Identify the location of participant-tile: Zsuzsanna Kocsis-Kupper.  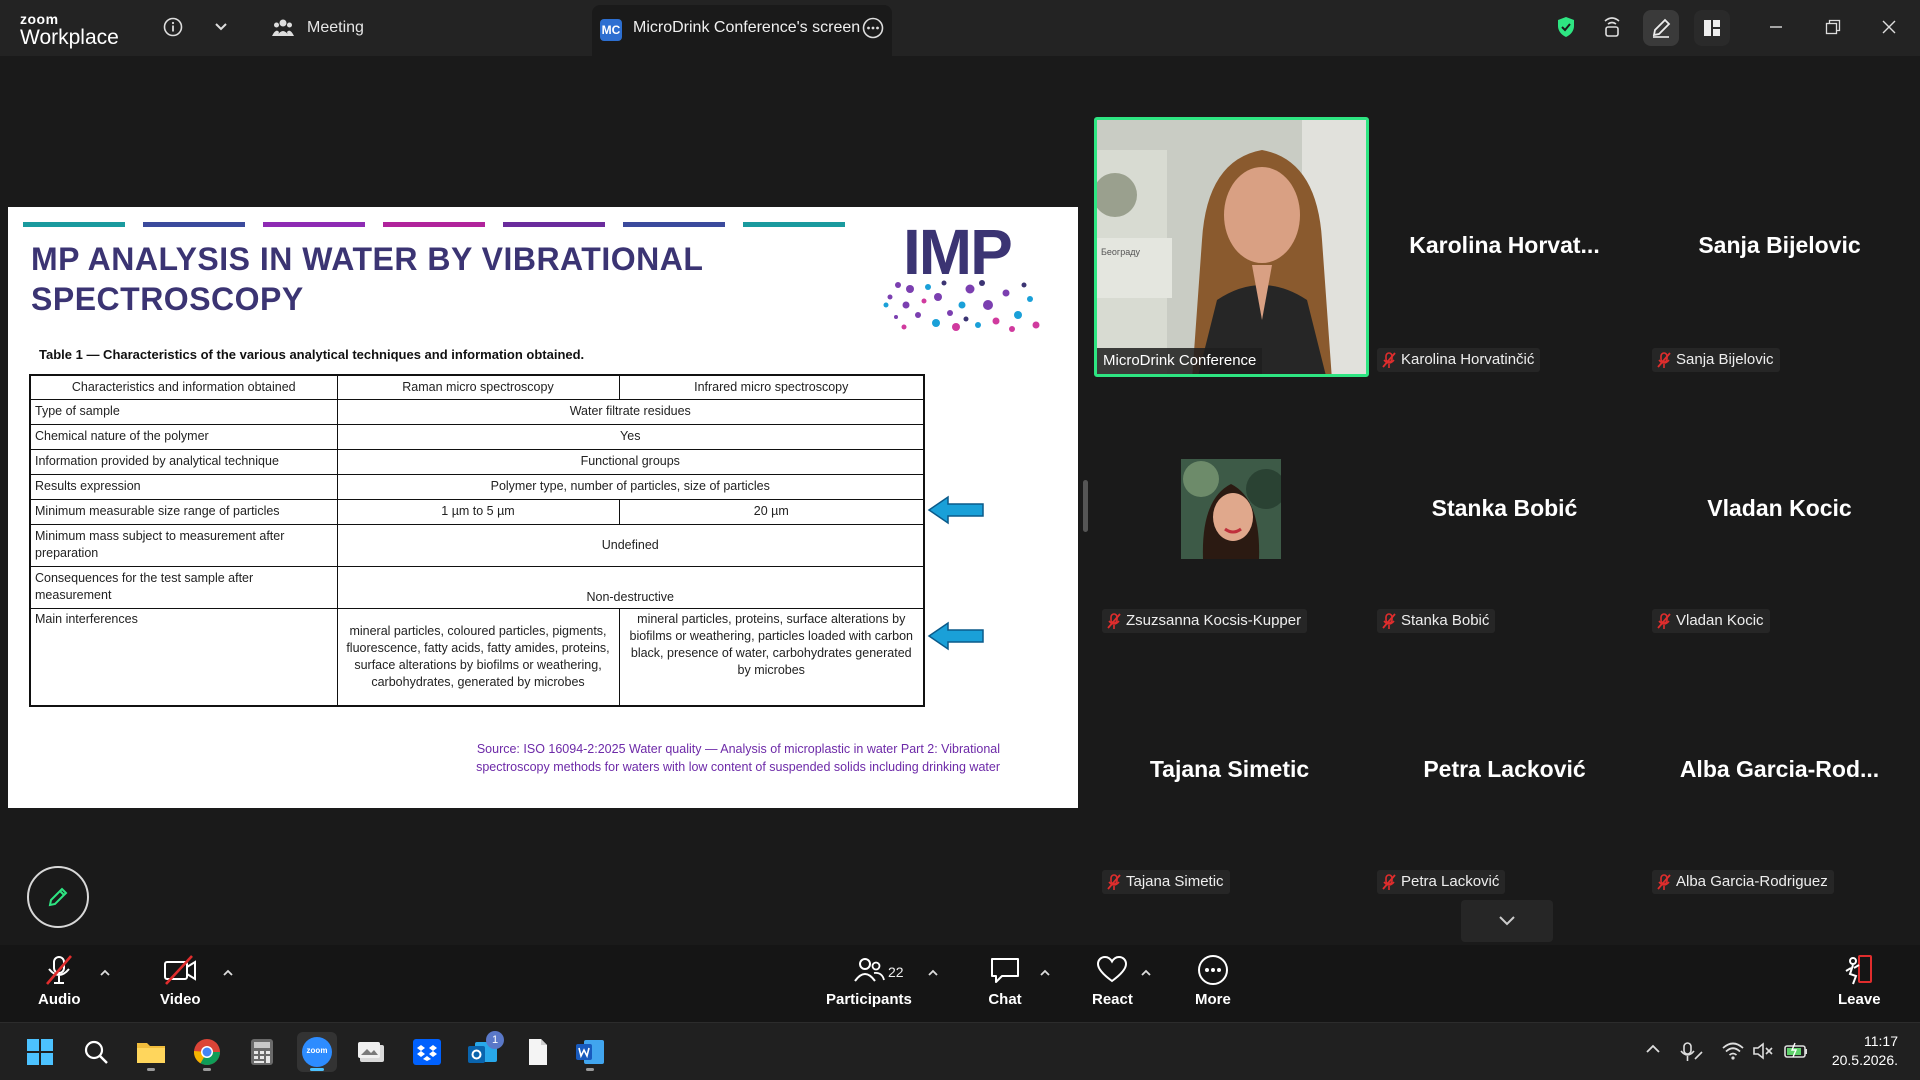
(1229, 505).